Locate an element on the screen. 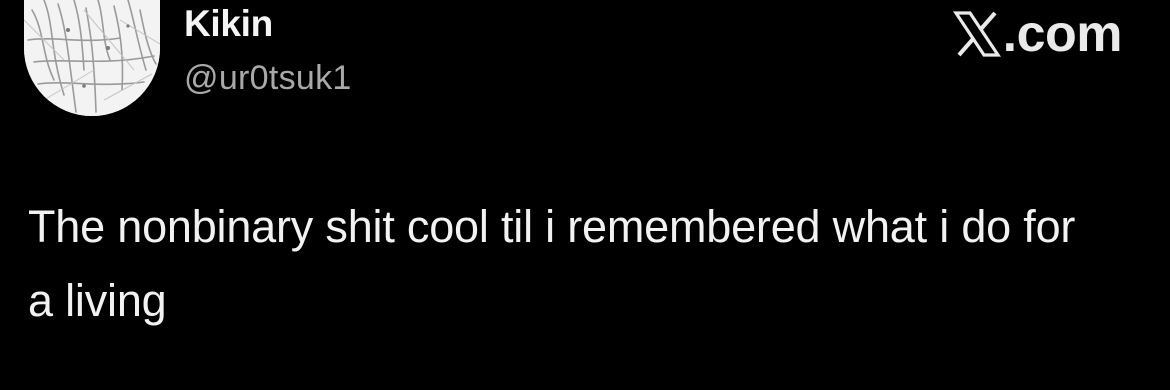 Image resolution: width=1170 pixels, height=390 pixels. brand-watermark: .com is located at coordinates (1037, 34).